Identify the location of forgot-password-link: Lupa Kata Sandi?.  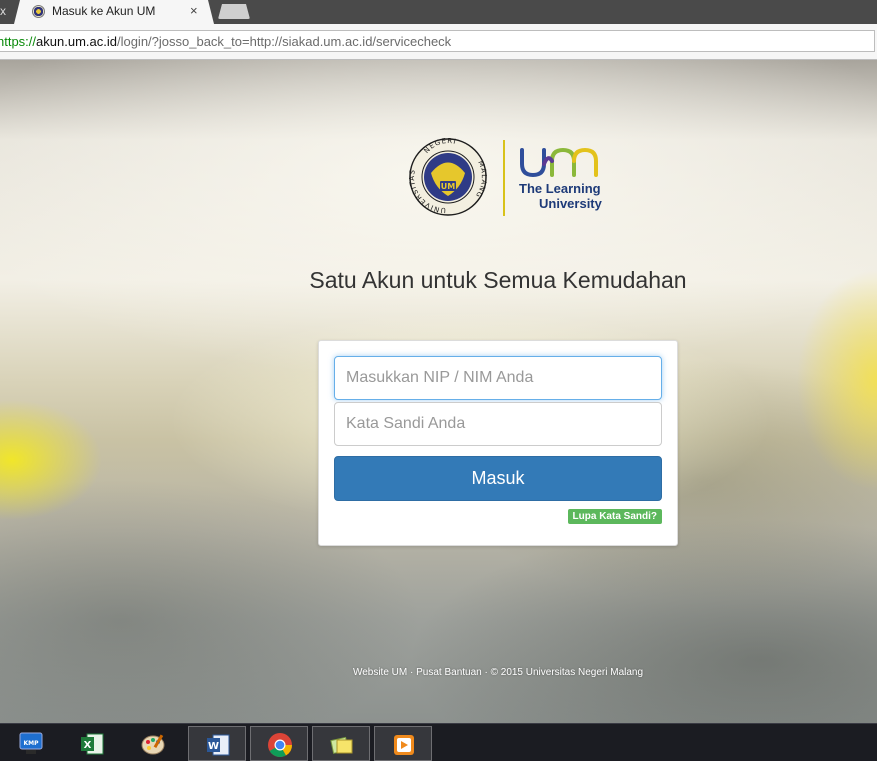
(614, 516).